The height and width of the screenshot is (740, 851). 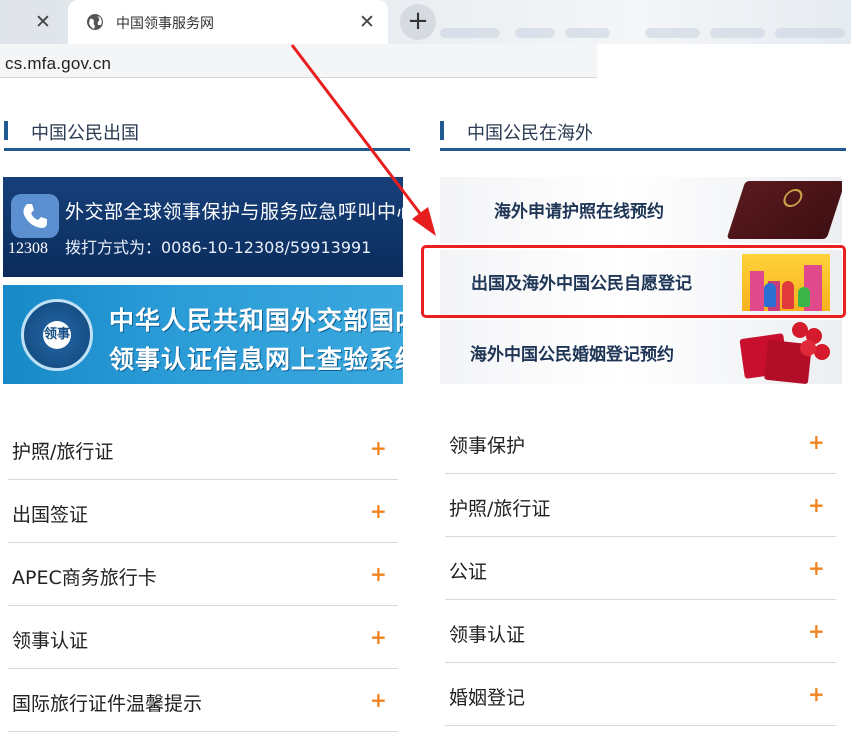 What do you see at coordinates (530, 133) in the screenshot?
I see `section-title: 中国公民在海外` at bounding box center [530, 133].